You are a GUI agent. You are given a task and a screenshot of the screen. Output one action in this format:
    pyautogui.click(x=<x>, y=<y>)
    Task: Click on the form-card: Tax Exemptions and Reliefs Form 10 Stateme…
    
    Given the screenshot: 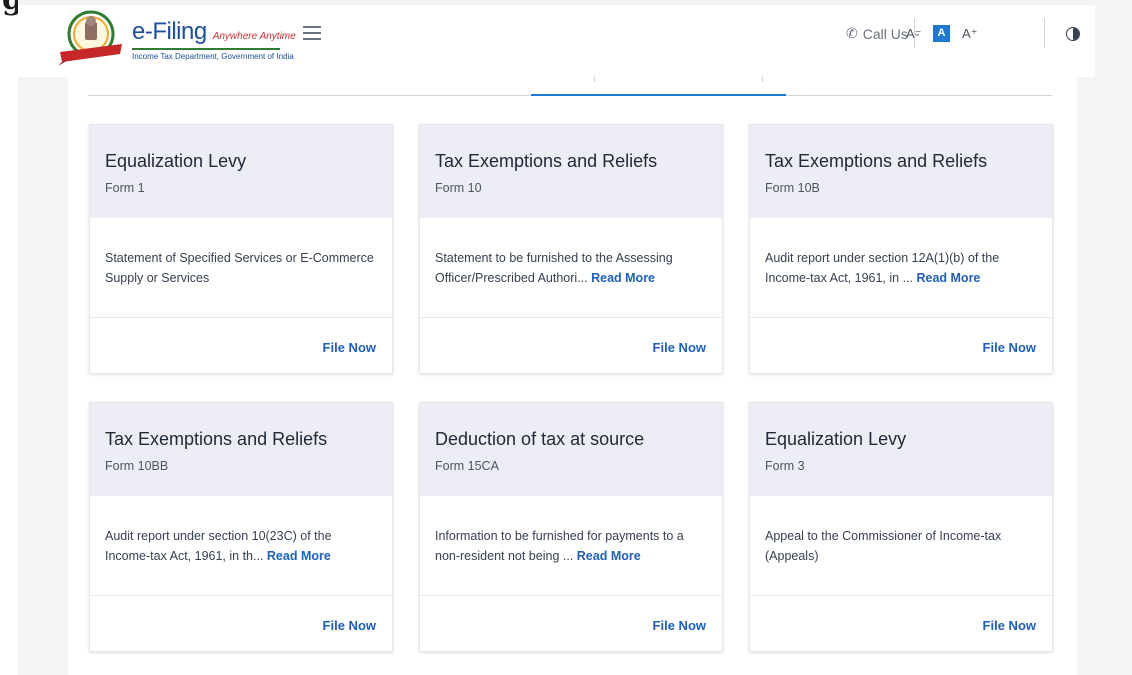 What is the action you would take?
    pyautogui.click(x=571, y=249)
    